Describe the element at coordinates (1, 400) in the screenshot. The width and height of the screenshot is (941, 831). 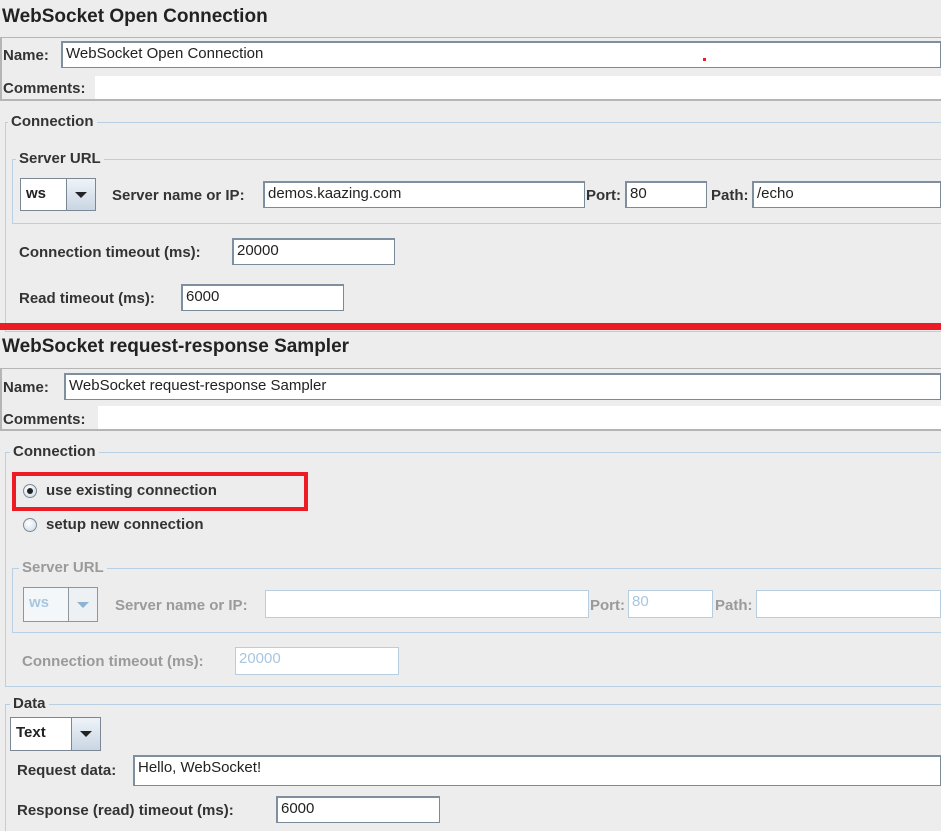
I see `name-panel2-left-border` at that location.